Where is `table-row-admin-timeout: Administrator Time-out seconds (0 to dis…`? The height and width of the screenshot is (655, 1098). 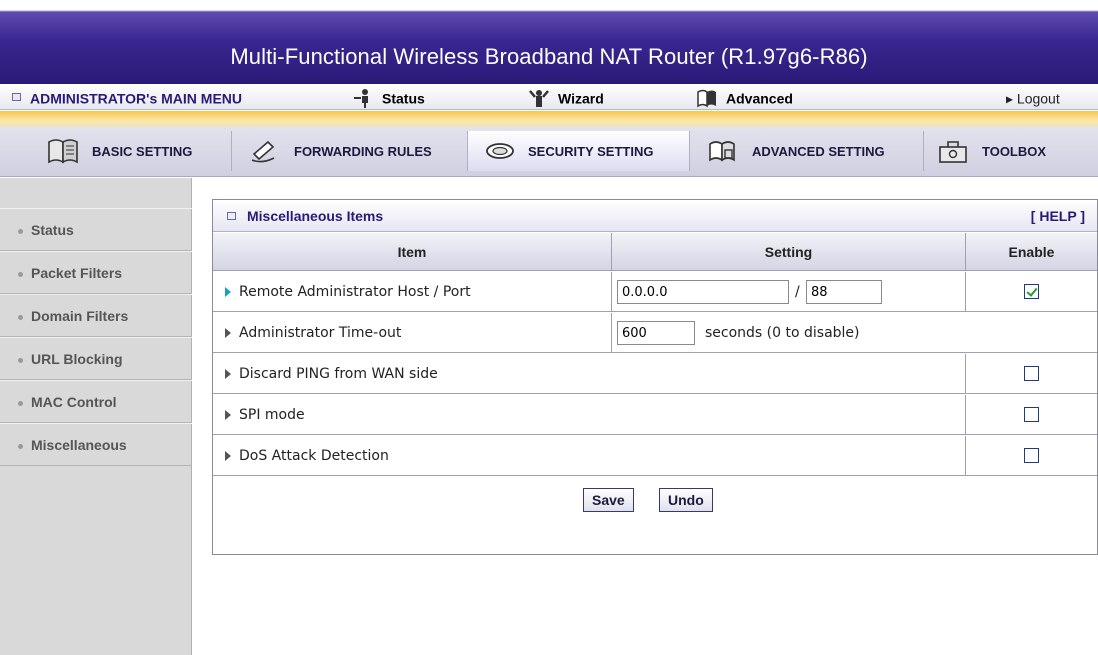 table-row-admin-timeout: Administrator Time-out seconds (0 to dis… is located at coordinates (655, 333).